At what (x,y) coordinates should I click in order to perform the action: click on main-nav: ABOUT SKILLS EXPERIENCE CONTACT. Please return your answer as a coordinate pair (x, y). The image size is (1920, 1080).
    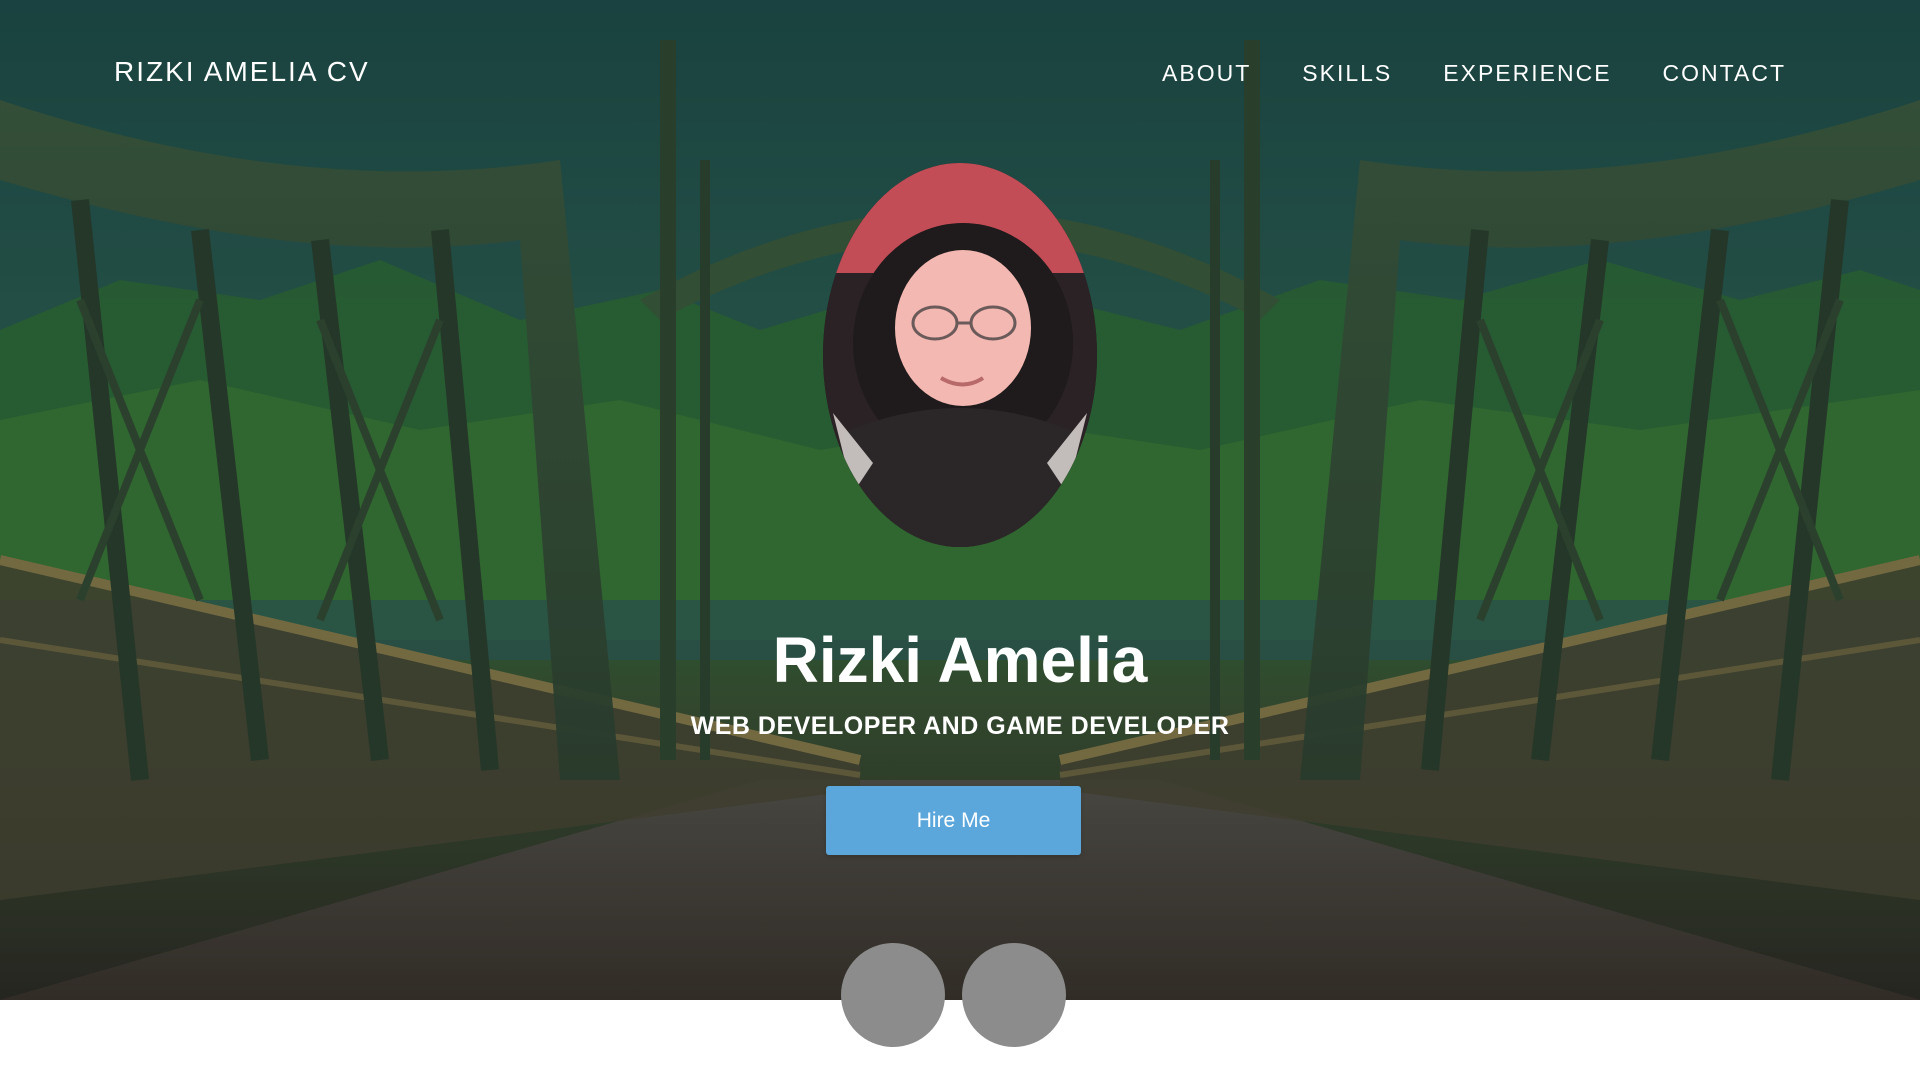
    Looking at the image, I should click on (1474, 73).